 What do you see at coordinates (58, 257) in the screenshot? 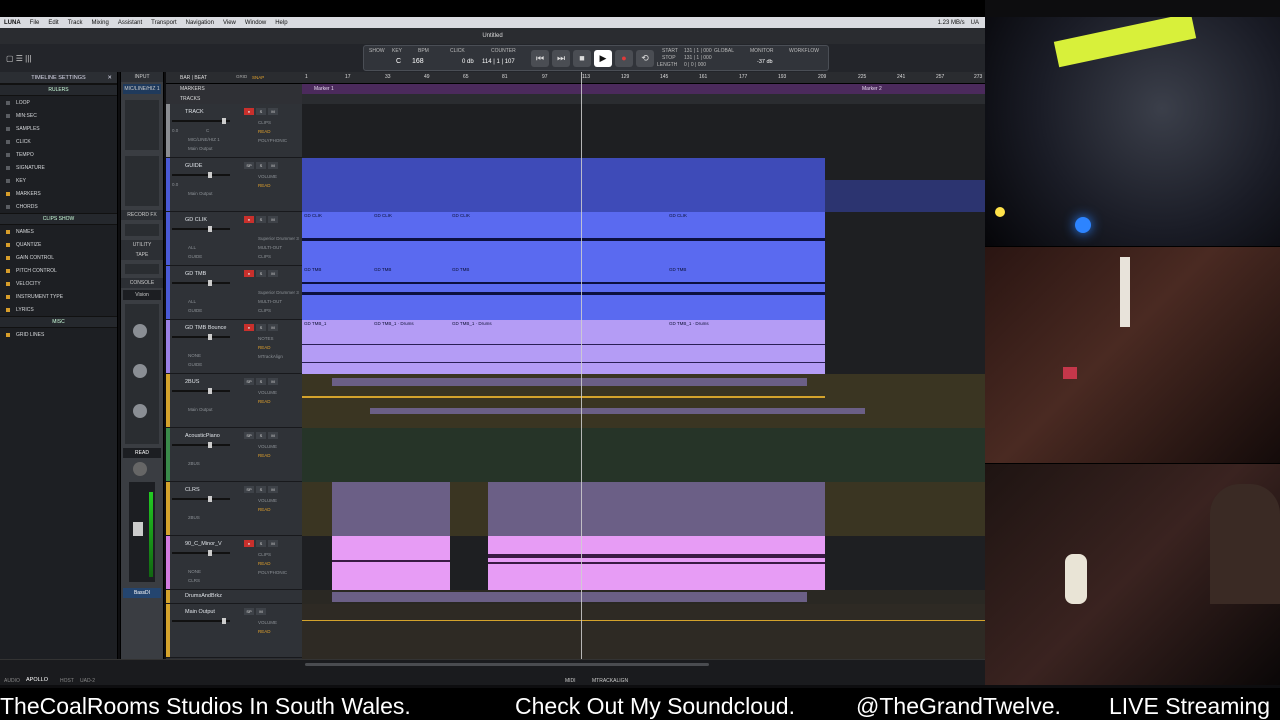
I see `setting-item: GAIN CONTROL` at bounding box center [58, 257].